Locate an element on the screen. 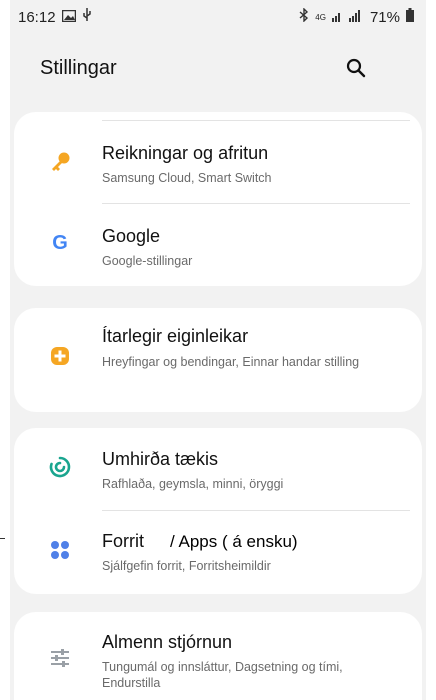  search-button is located at coordinates (356, 68).